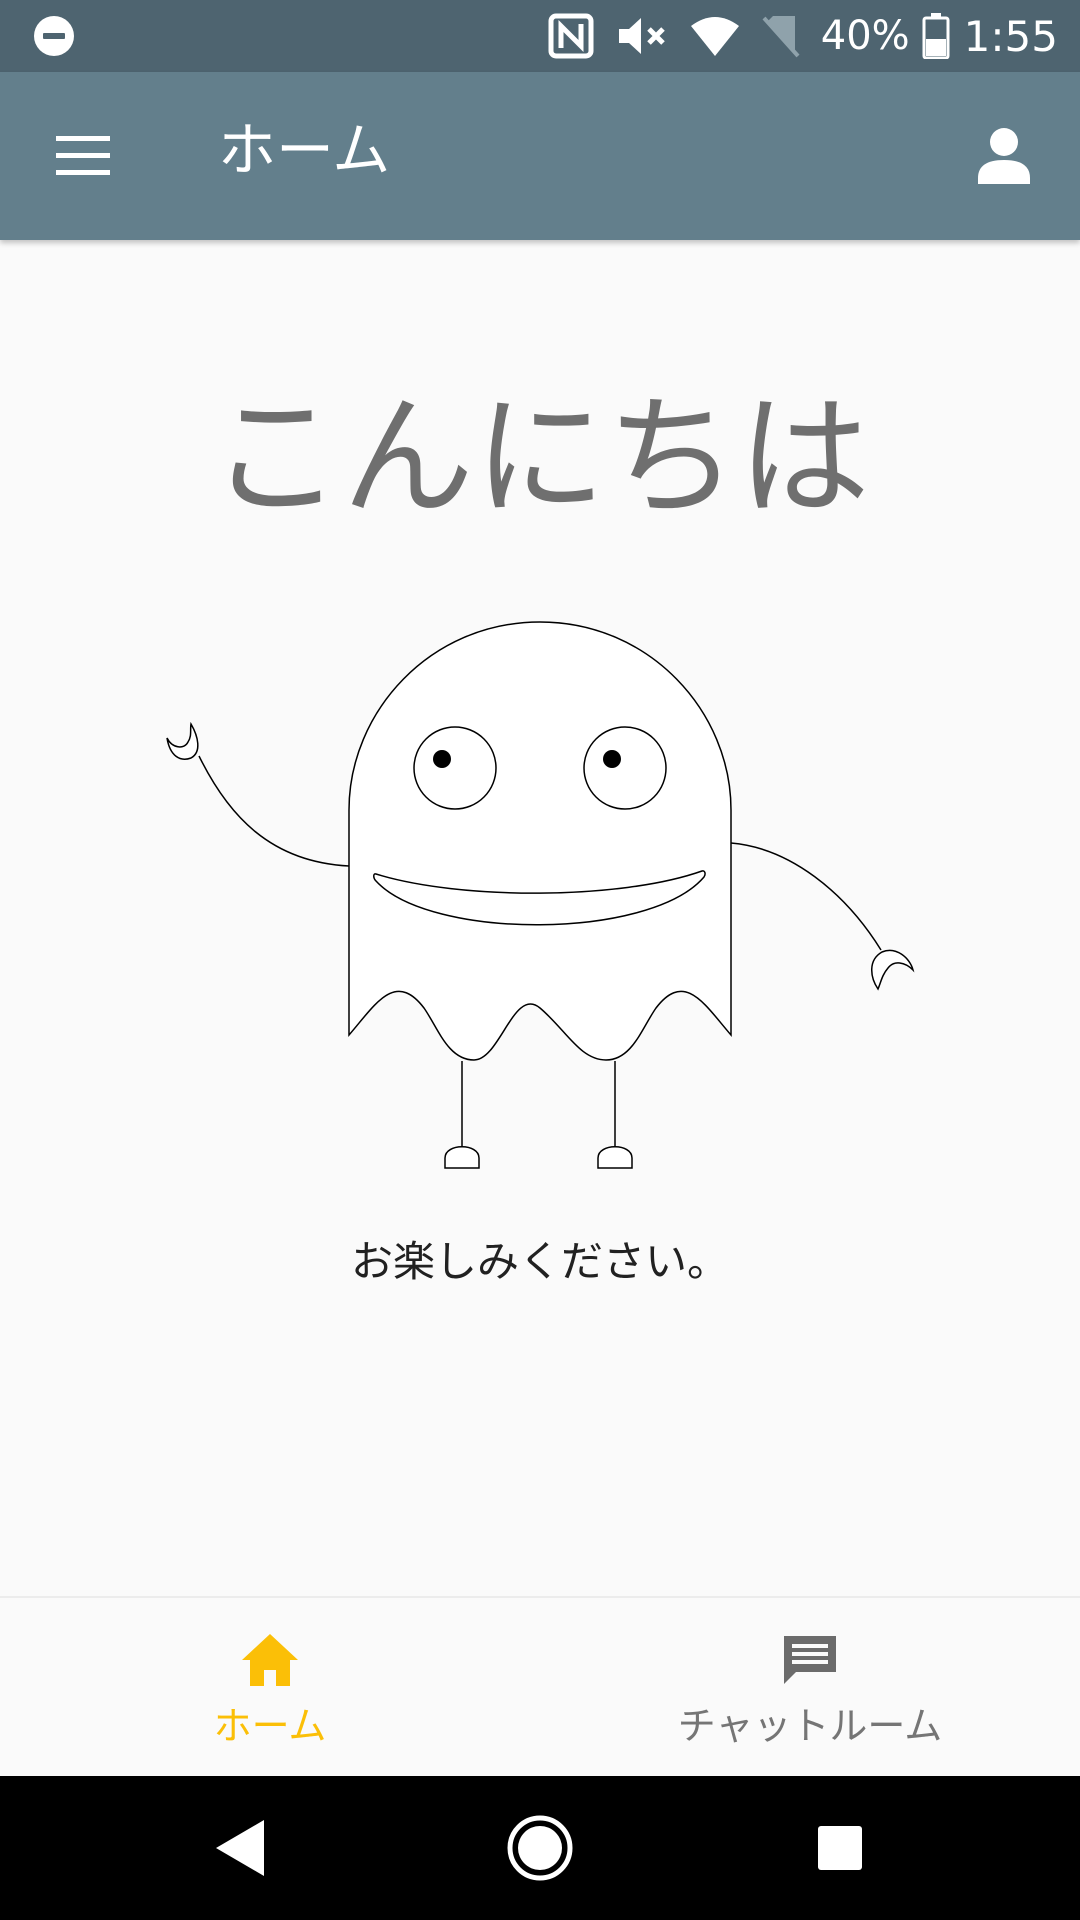 The height and width of the screenshot is (1920, 1080). What do you see at coordinates (936, 36) in the screenshot?
I see `battery-icon` at bounding box center [936, 36].